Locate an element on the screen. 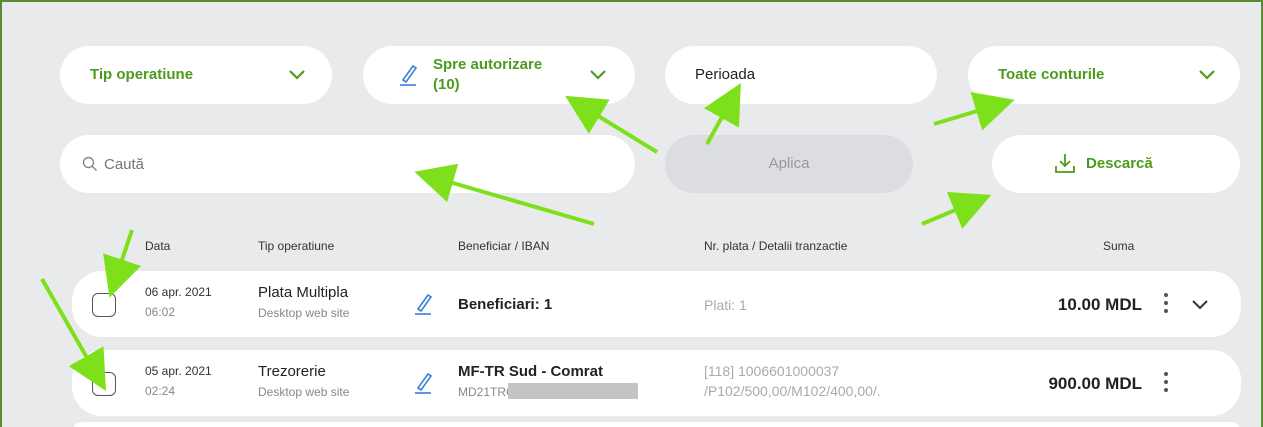 The height and width of the screenshot is (427, 1263). toate-conturile-label: Toate conturile is located at coordinates (1051, 74).